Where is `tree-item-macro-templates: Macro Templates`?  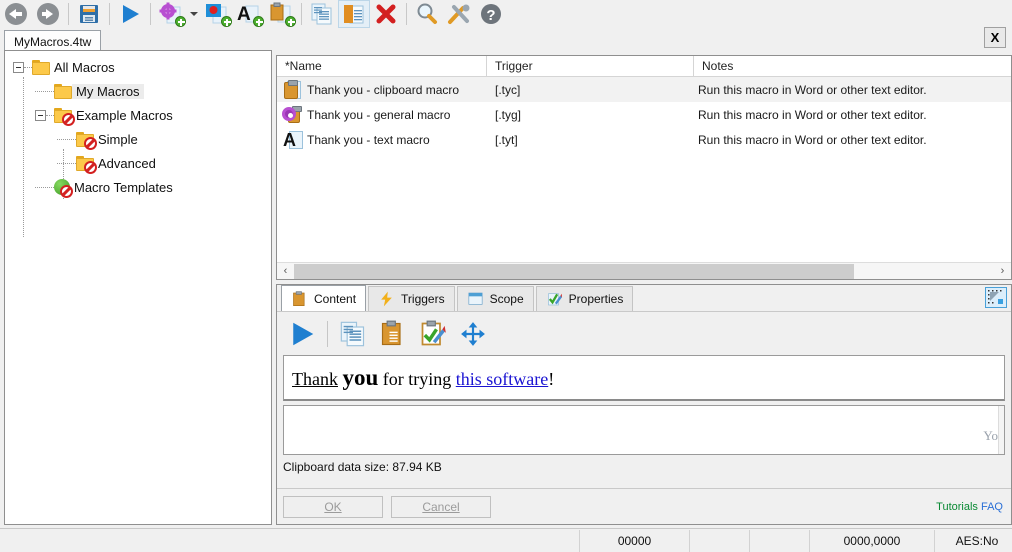 tree-item-macro-templates: Macro Templates is located at coordinates (138, 187).